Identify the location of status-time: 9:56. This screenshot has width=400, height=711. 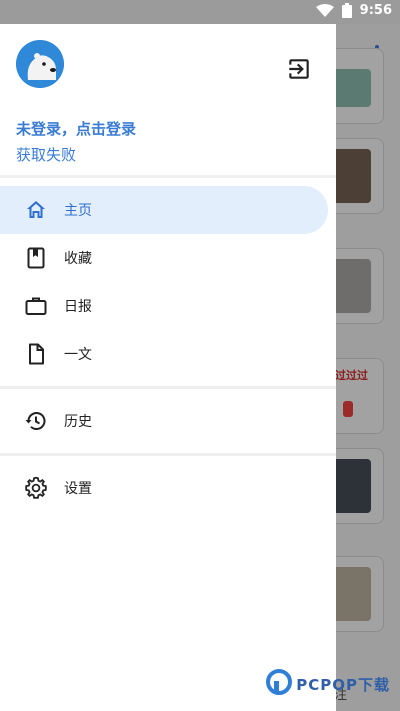
(375, 10).